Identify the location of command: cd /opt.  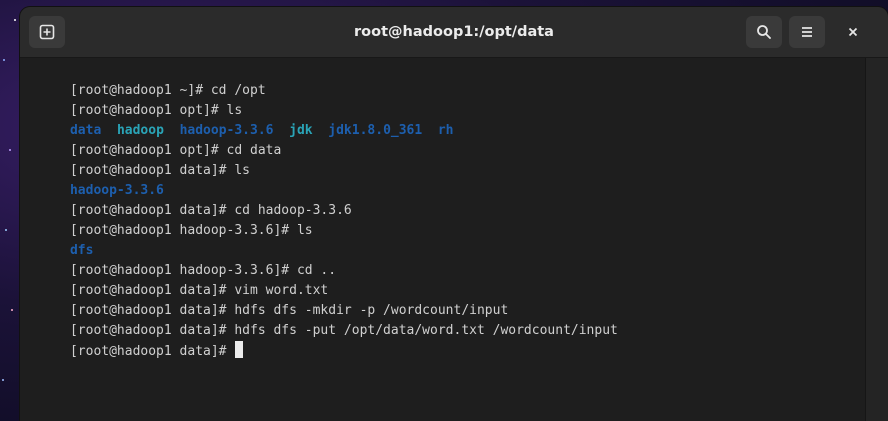
(238, 90).